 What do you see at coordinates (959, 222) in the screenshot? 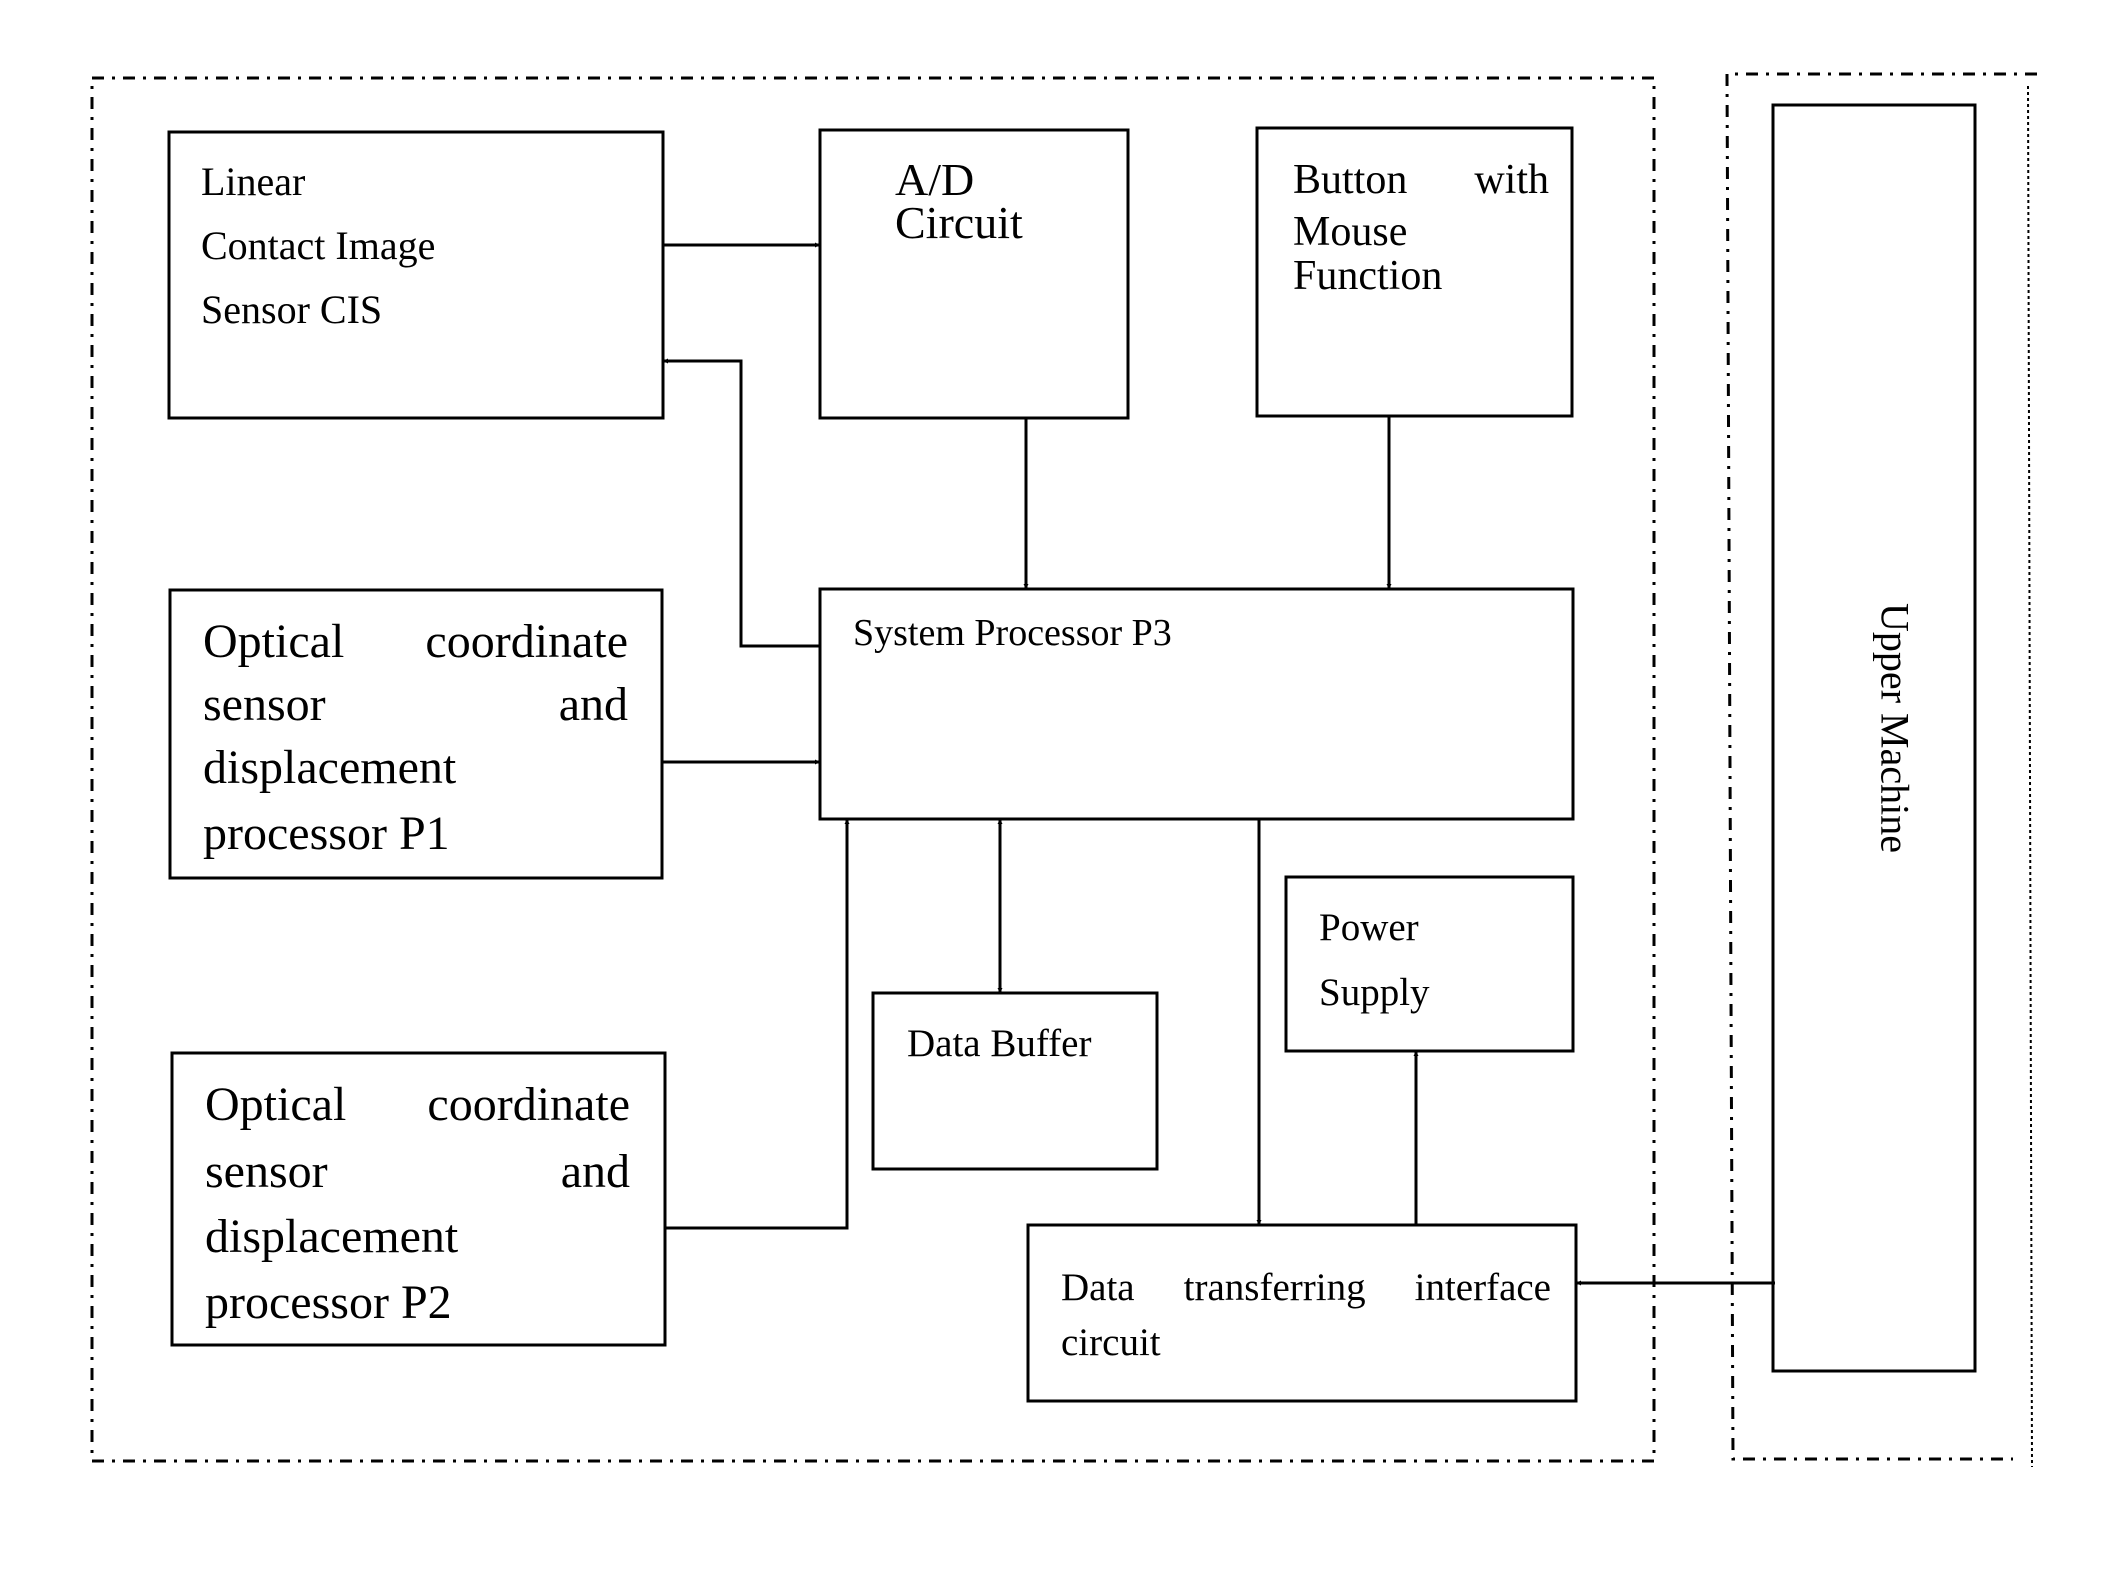
I see `adc-label-line-2: Circuit` at bounding box center [959, 222].